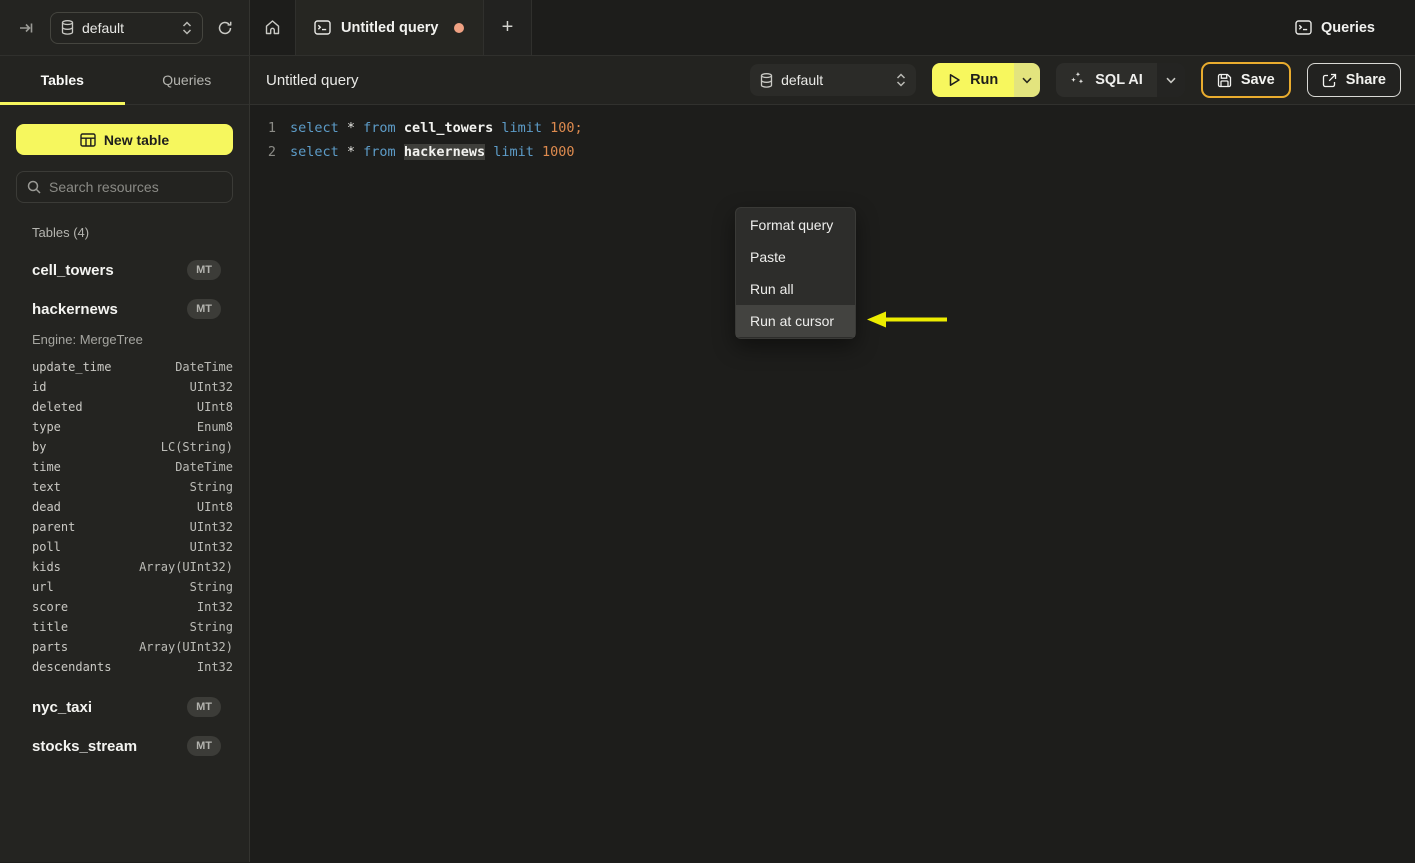  What do you see at coordinates (1365, 80) in the screenshot?
I see `share-button-label: Share` at bounding box center [1365, 80].